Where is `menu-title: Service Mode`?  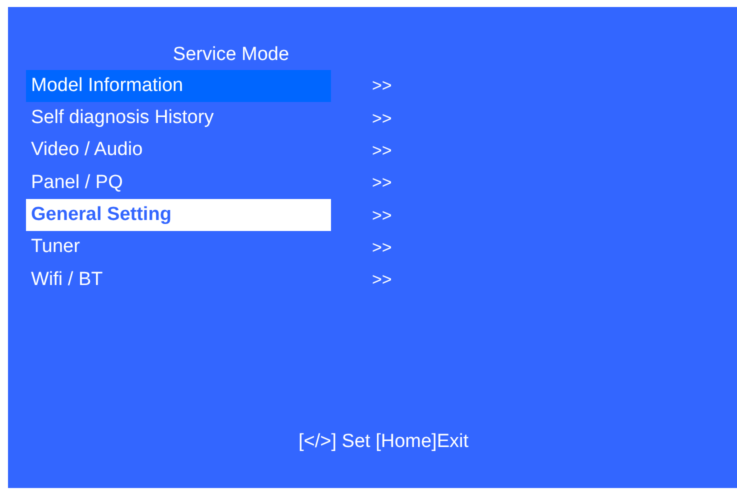 menu-title: Service Mode is located at coordinates (231, 55).